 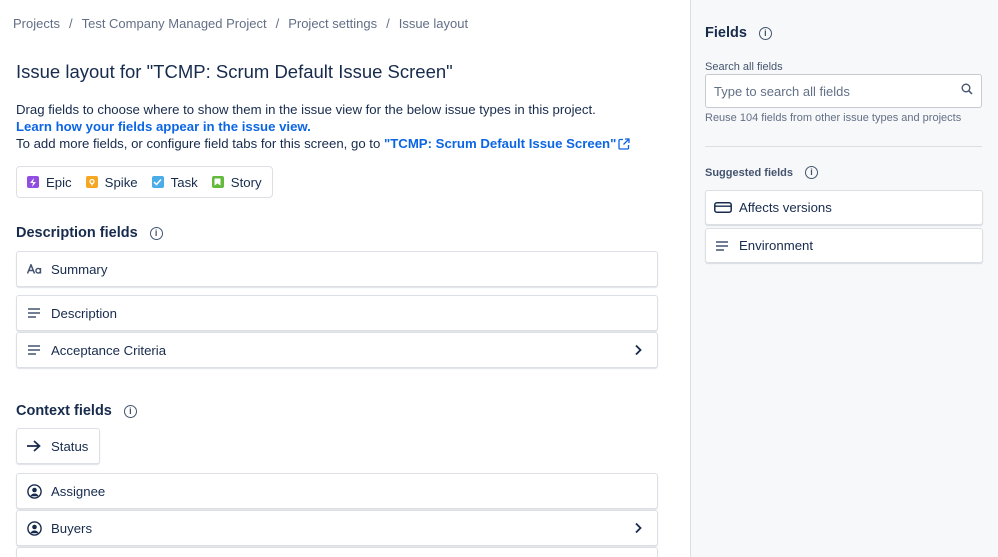 I want to click on field-summary: Summary, so click(x=337, y=269).